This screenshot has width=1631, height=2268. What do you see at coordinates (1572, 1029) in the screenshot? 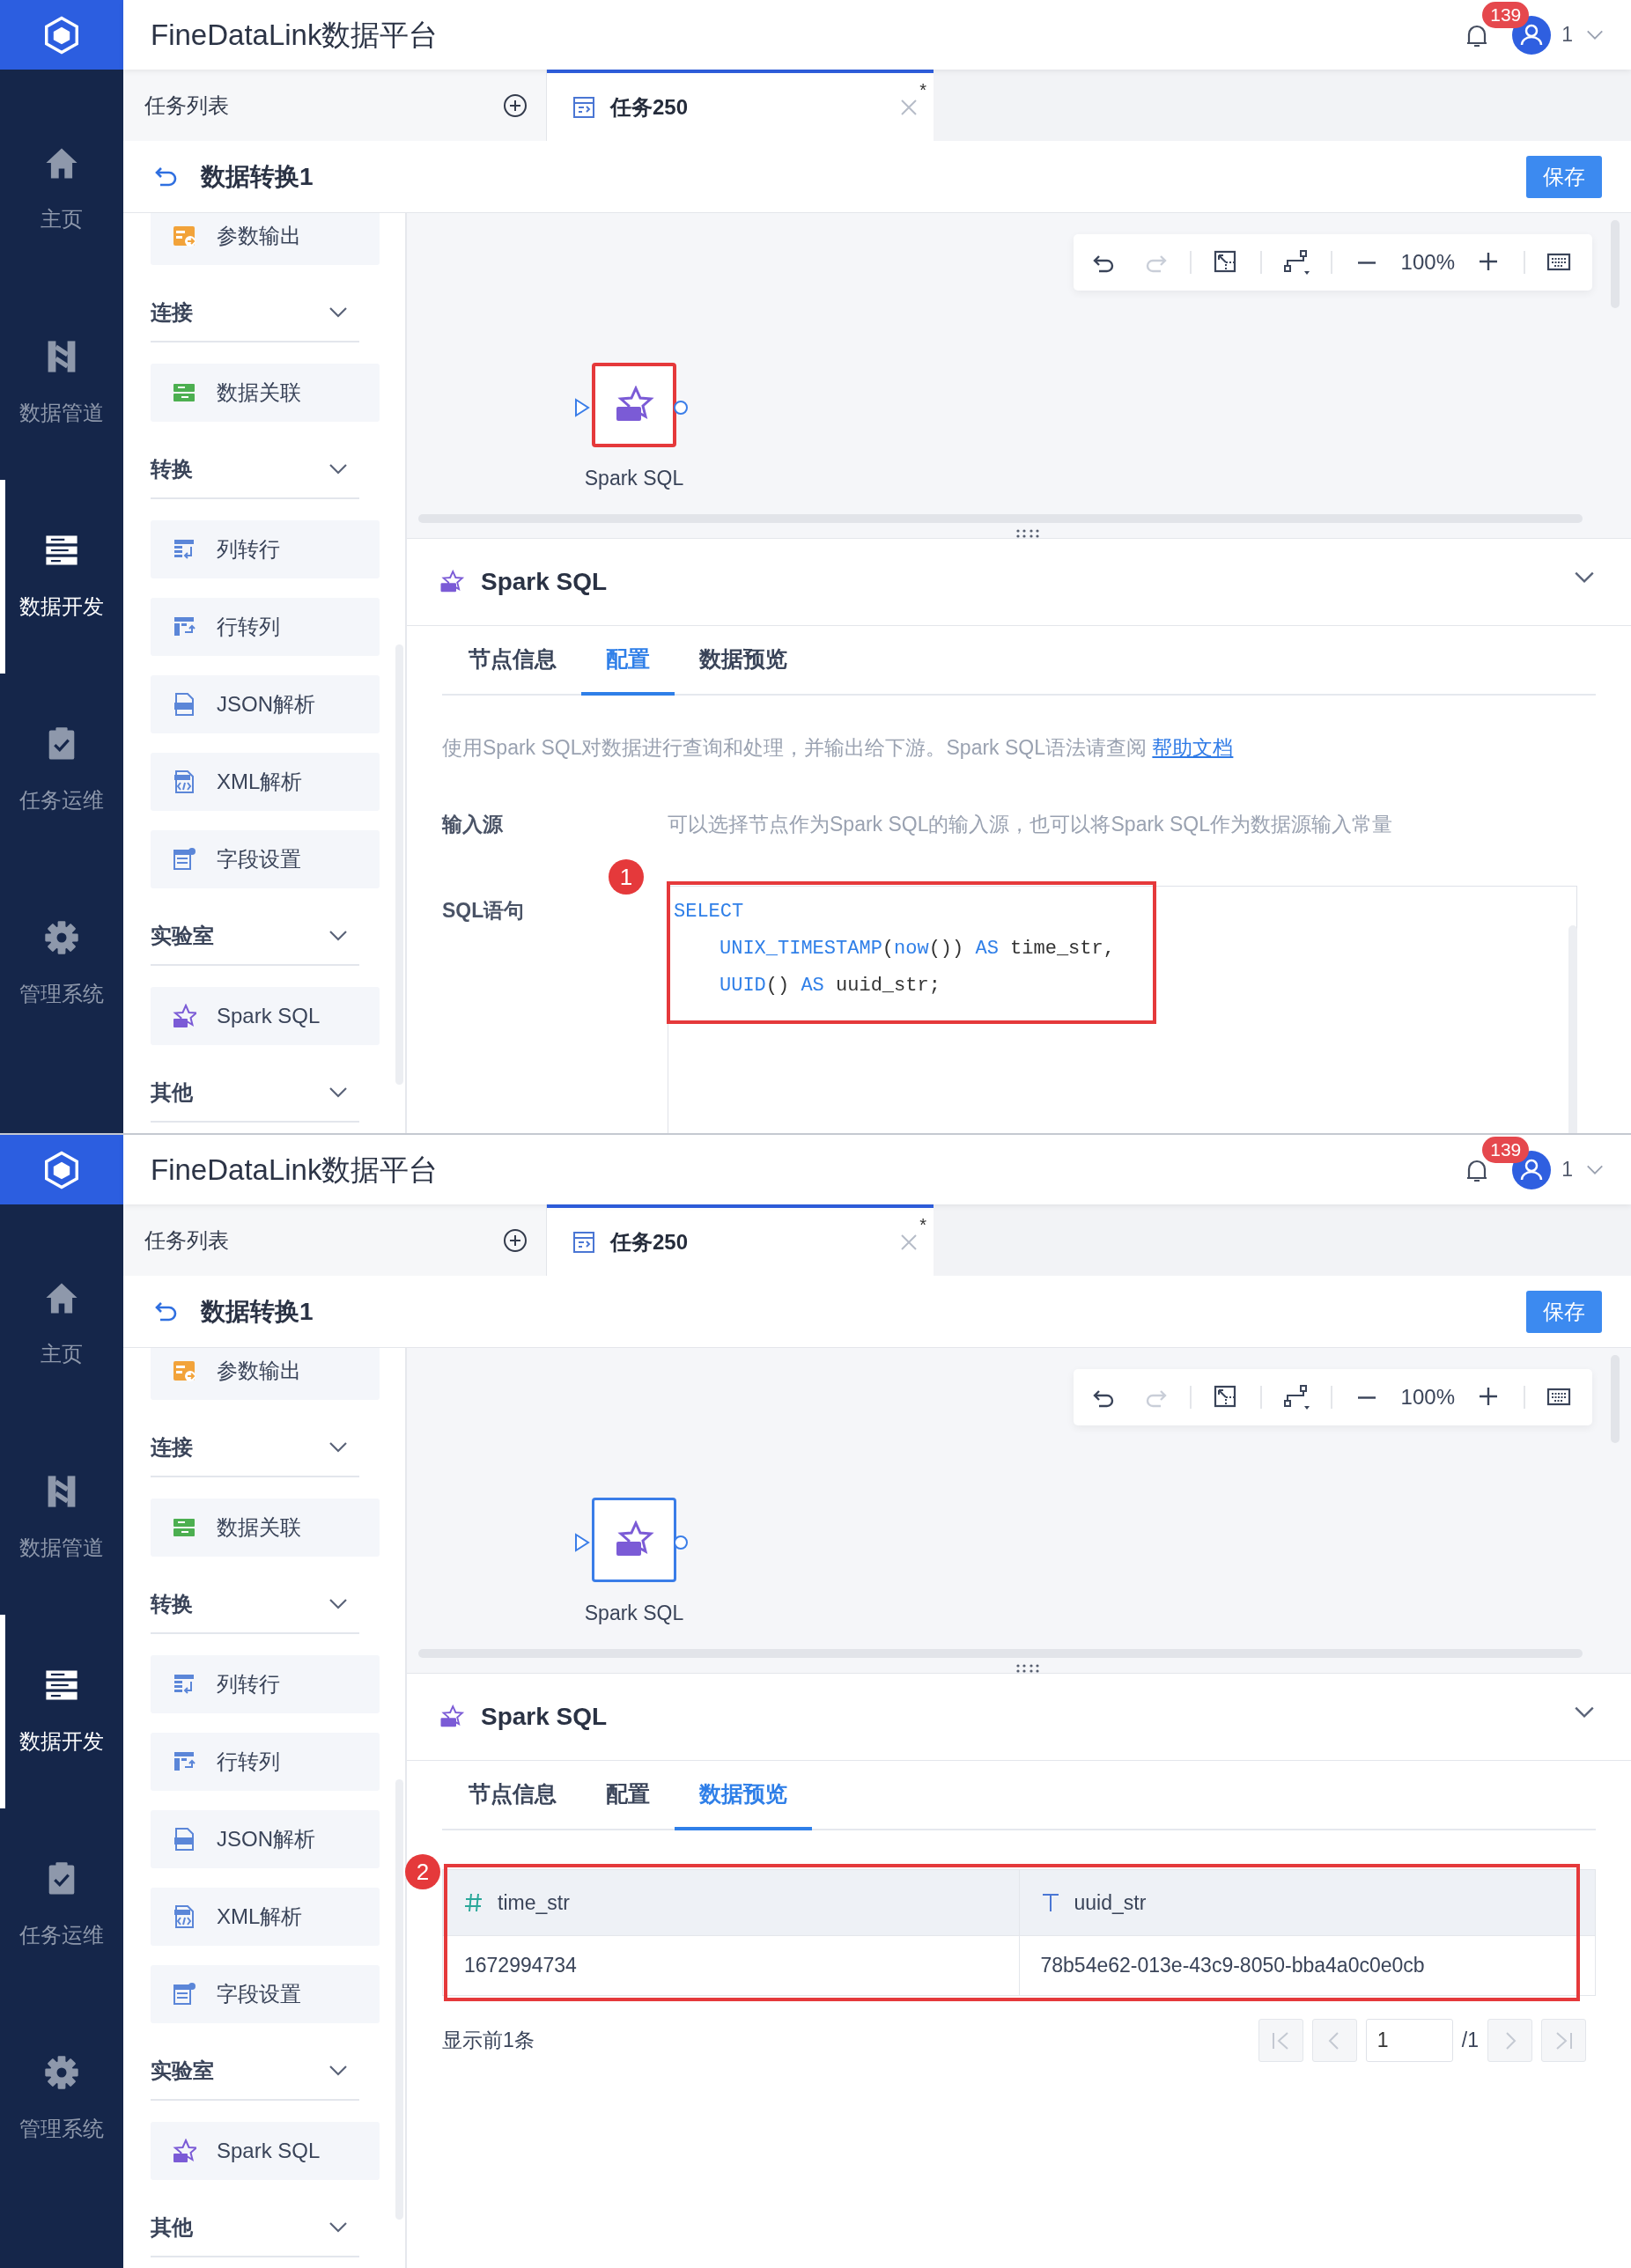
I see `scrollbar` at bounding box center [1572, 1029].